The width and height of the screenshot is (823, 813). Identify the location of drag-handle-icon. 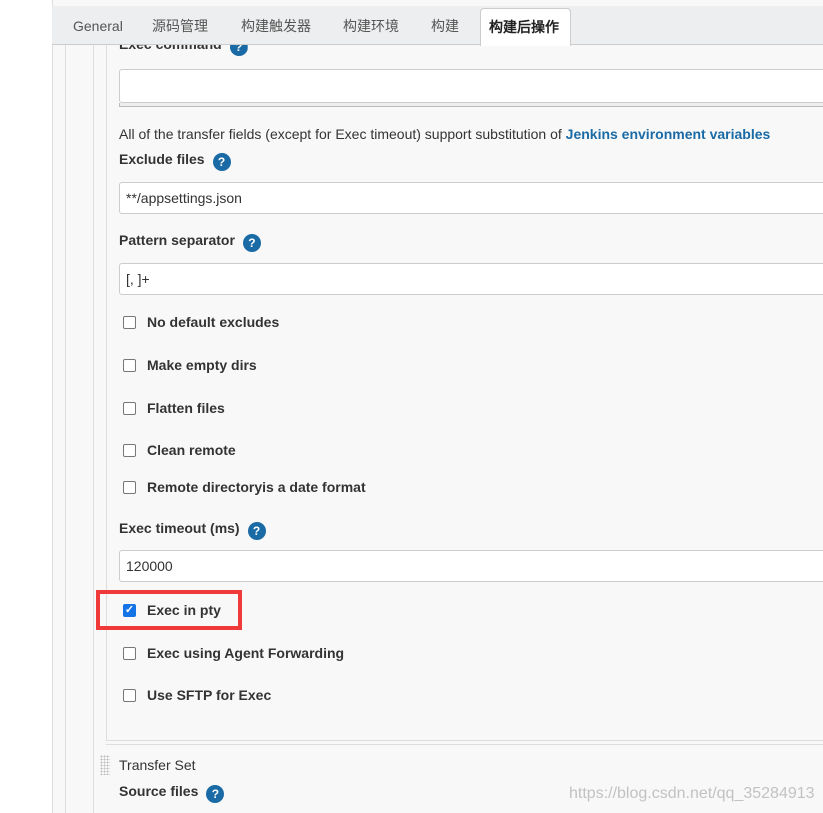
(105, 765).